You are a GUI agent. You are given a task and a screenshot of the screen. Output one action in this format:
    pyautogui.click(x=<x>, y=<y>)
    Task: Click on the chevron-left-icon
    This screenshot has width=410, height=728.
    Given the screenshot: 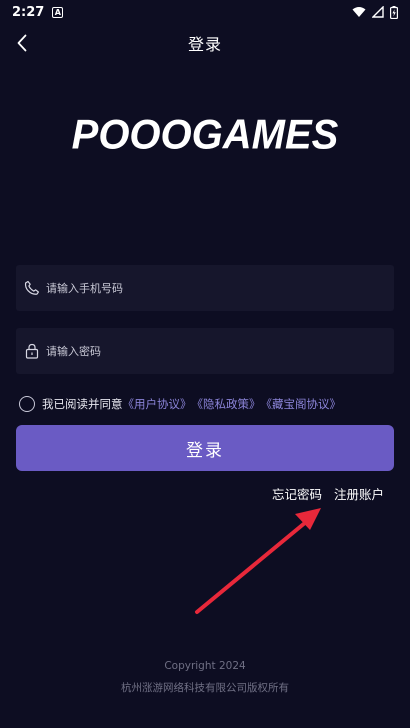 What is the action you would take?
    pyautogui.click(x=22, y=43)
    